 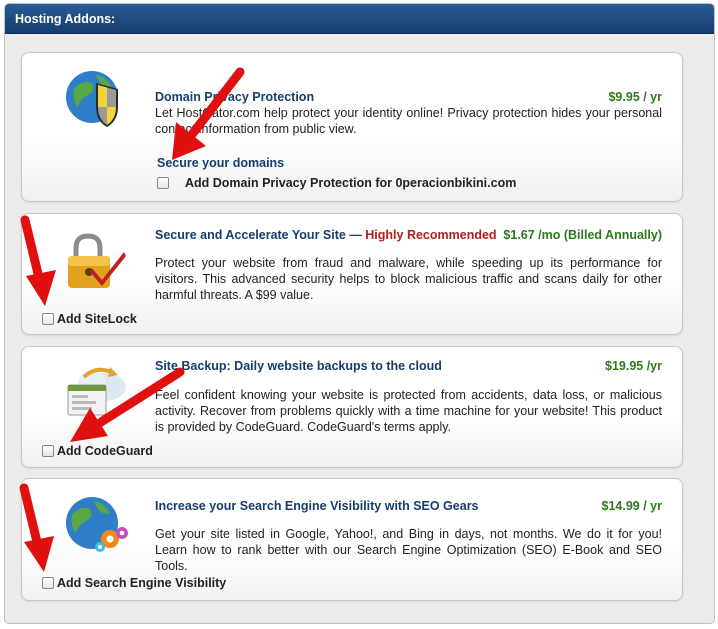 What do you see at coordinates (631, 506) in the screenshot?
I see `addon-price: $14.99 / yr` at bounding box center [631, 506].